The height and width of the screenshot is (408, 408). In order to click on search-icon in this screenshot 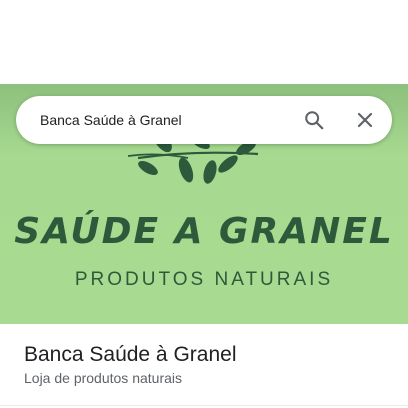, I will do `click(314, 120)`.